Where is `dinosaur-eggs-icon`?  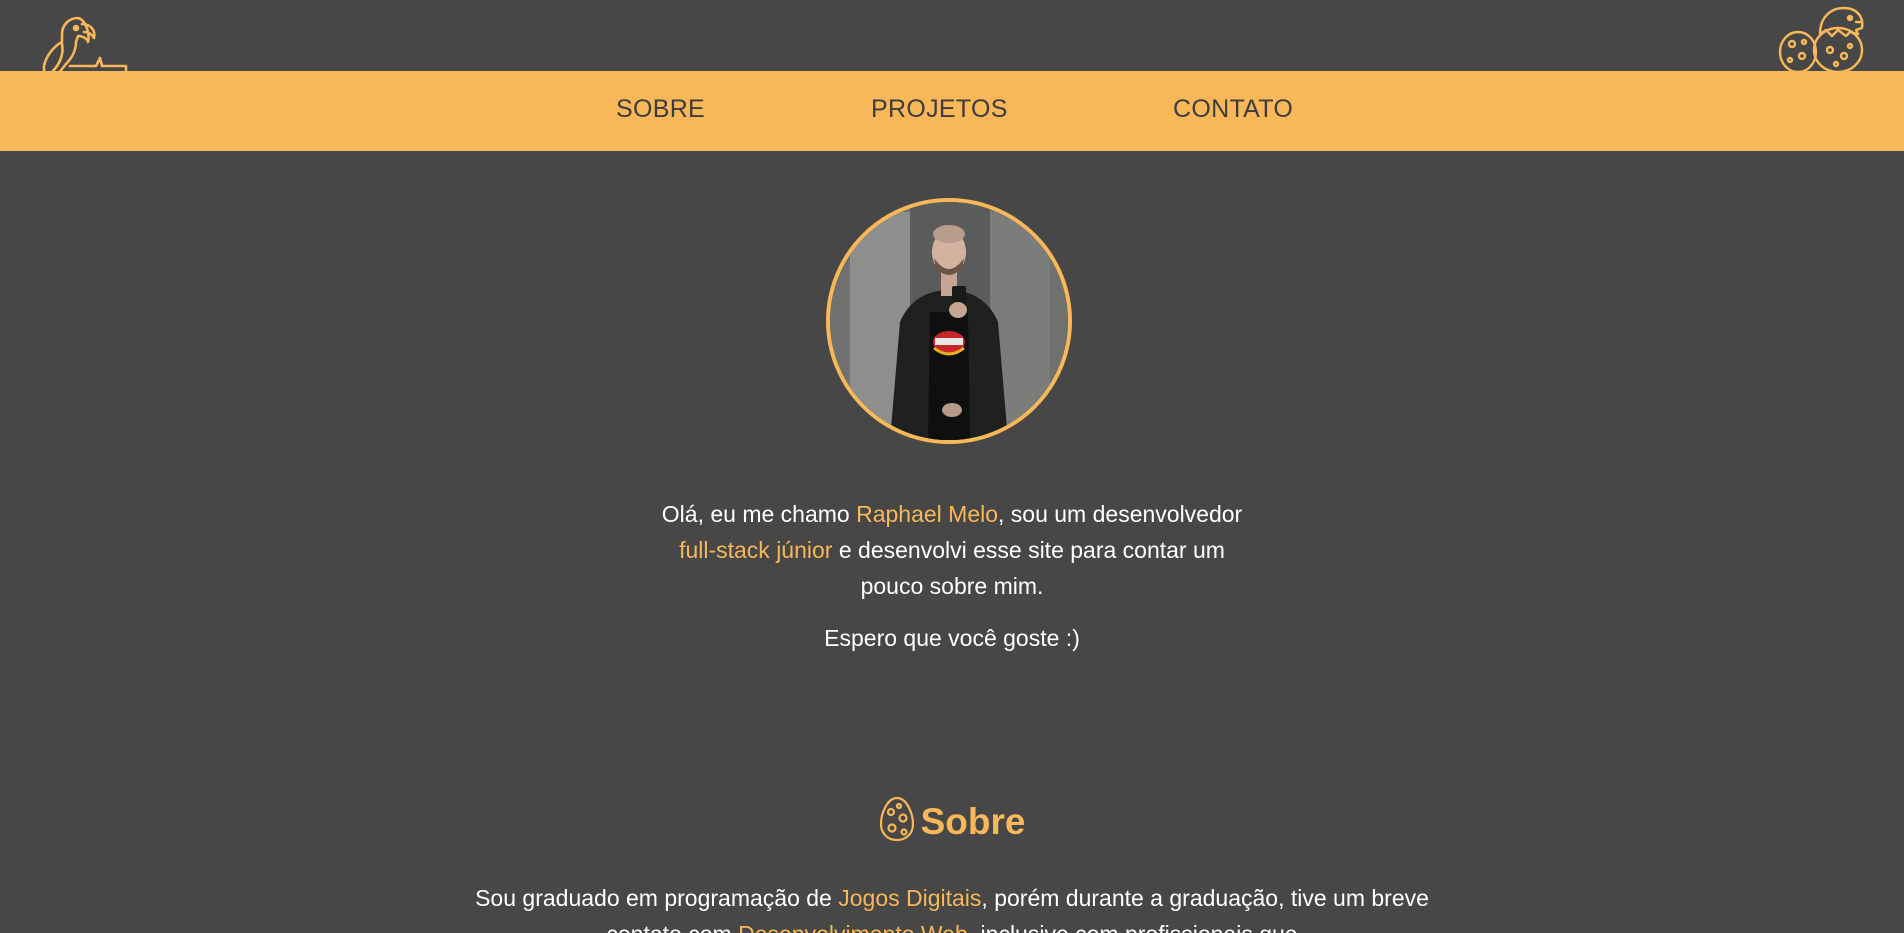 dinosaur-eggs-icon is located at coordinates (1822, 39).